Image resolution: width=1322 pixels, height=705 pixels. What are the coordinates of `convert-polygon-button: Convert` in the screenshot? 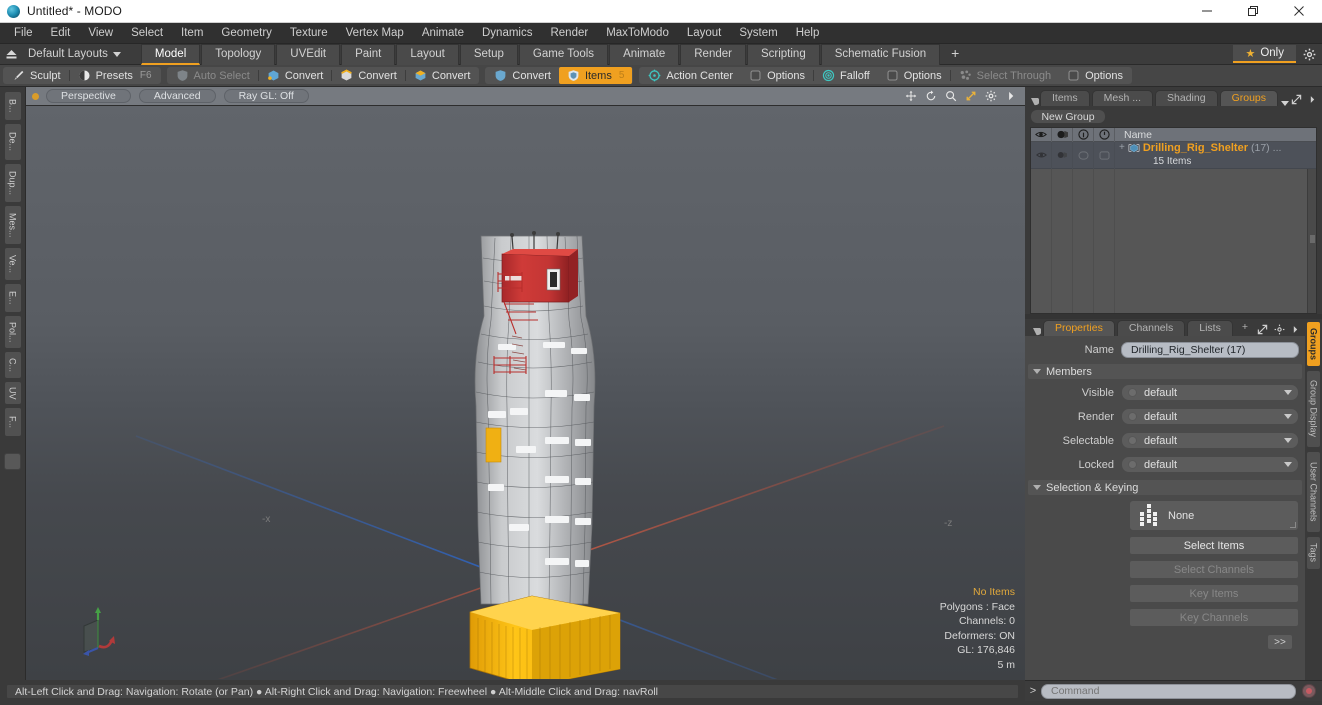 It's located at (442, 75).